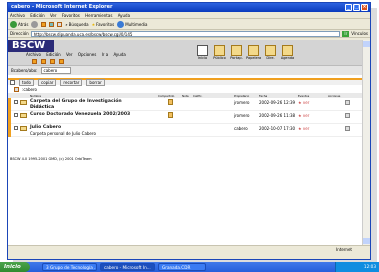 This screenshot has height=272, width=379. Describe the element at coordinates (19, 33) in the screenshot. I see `address-label: Dirección` at that location.